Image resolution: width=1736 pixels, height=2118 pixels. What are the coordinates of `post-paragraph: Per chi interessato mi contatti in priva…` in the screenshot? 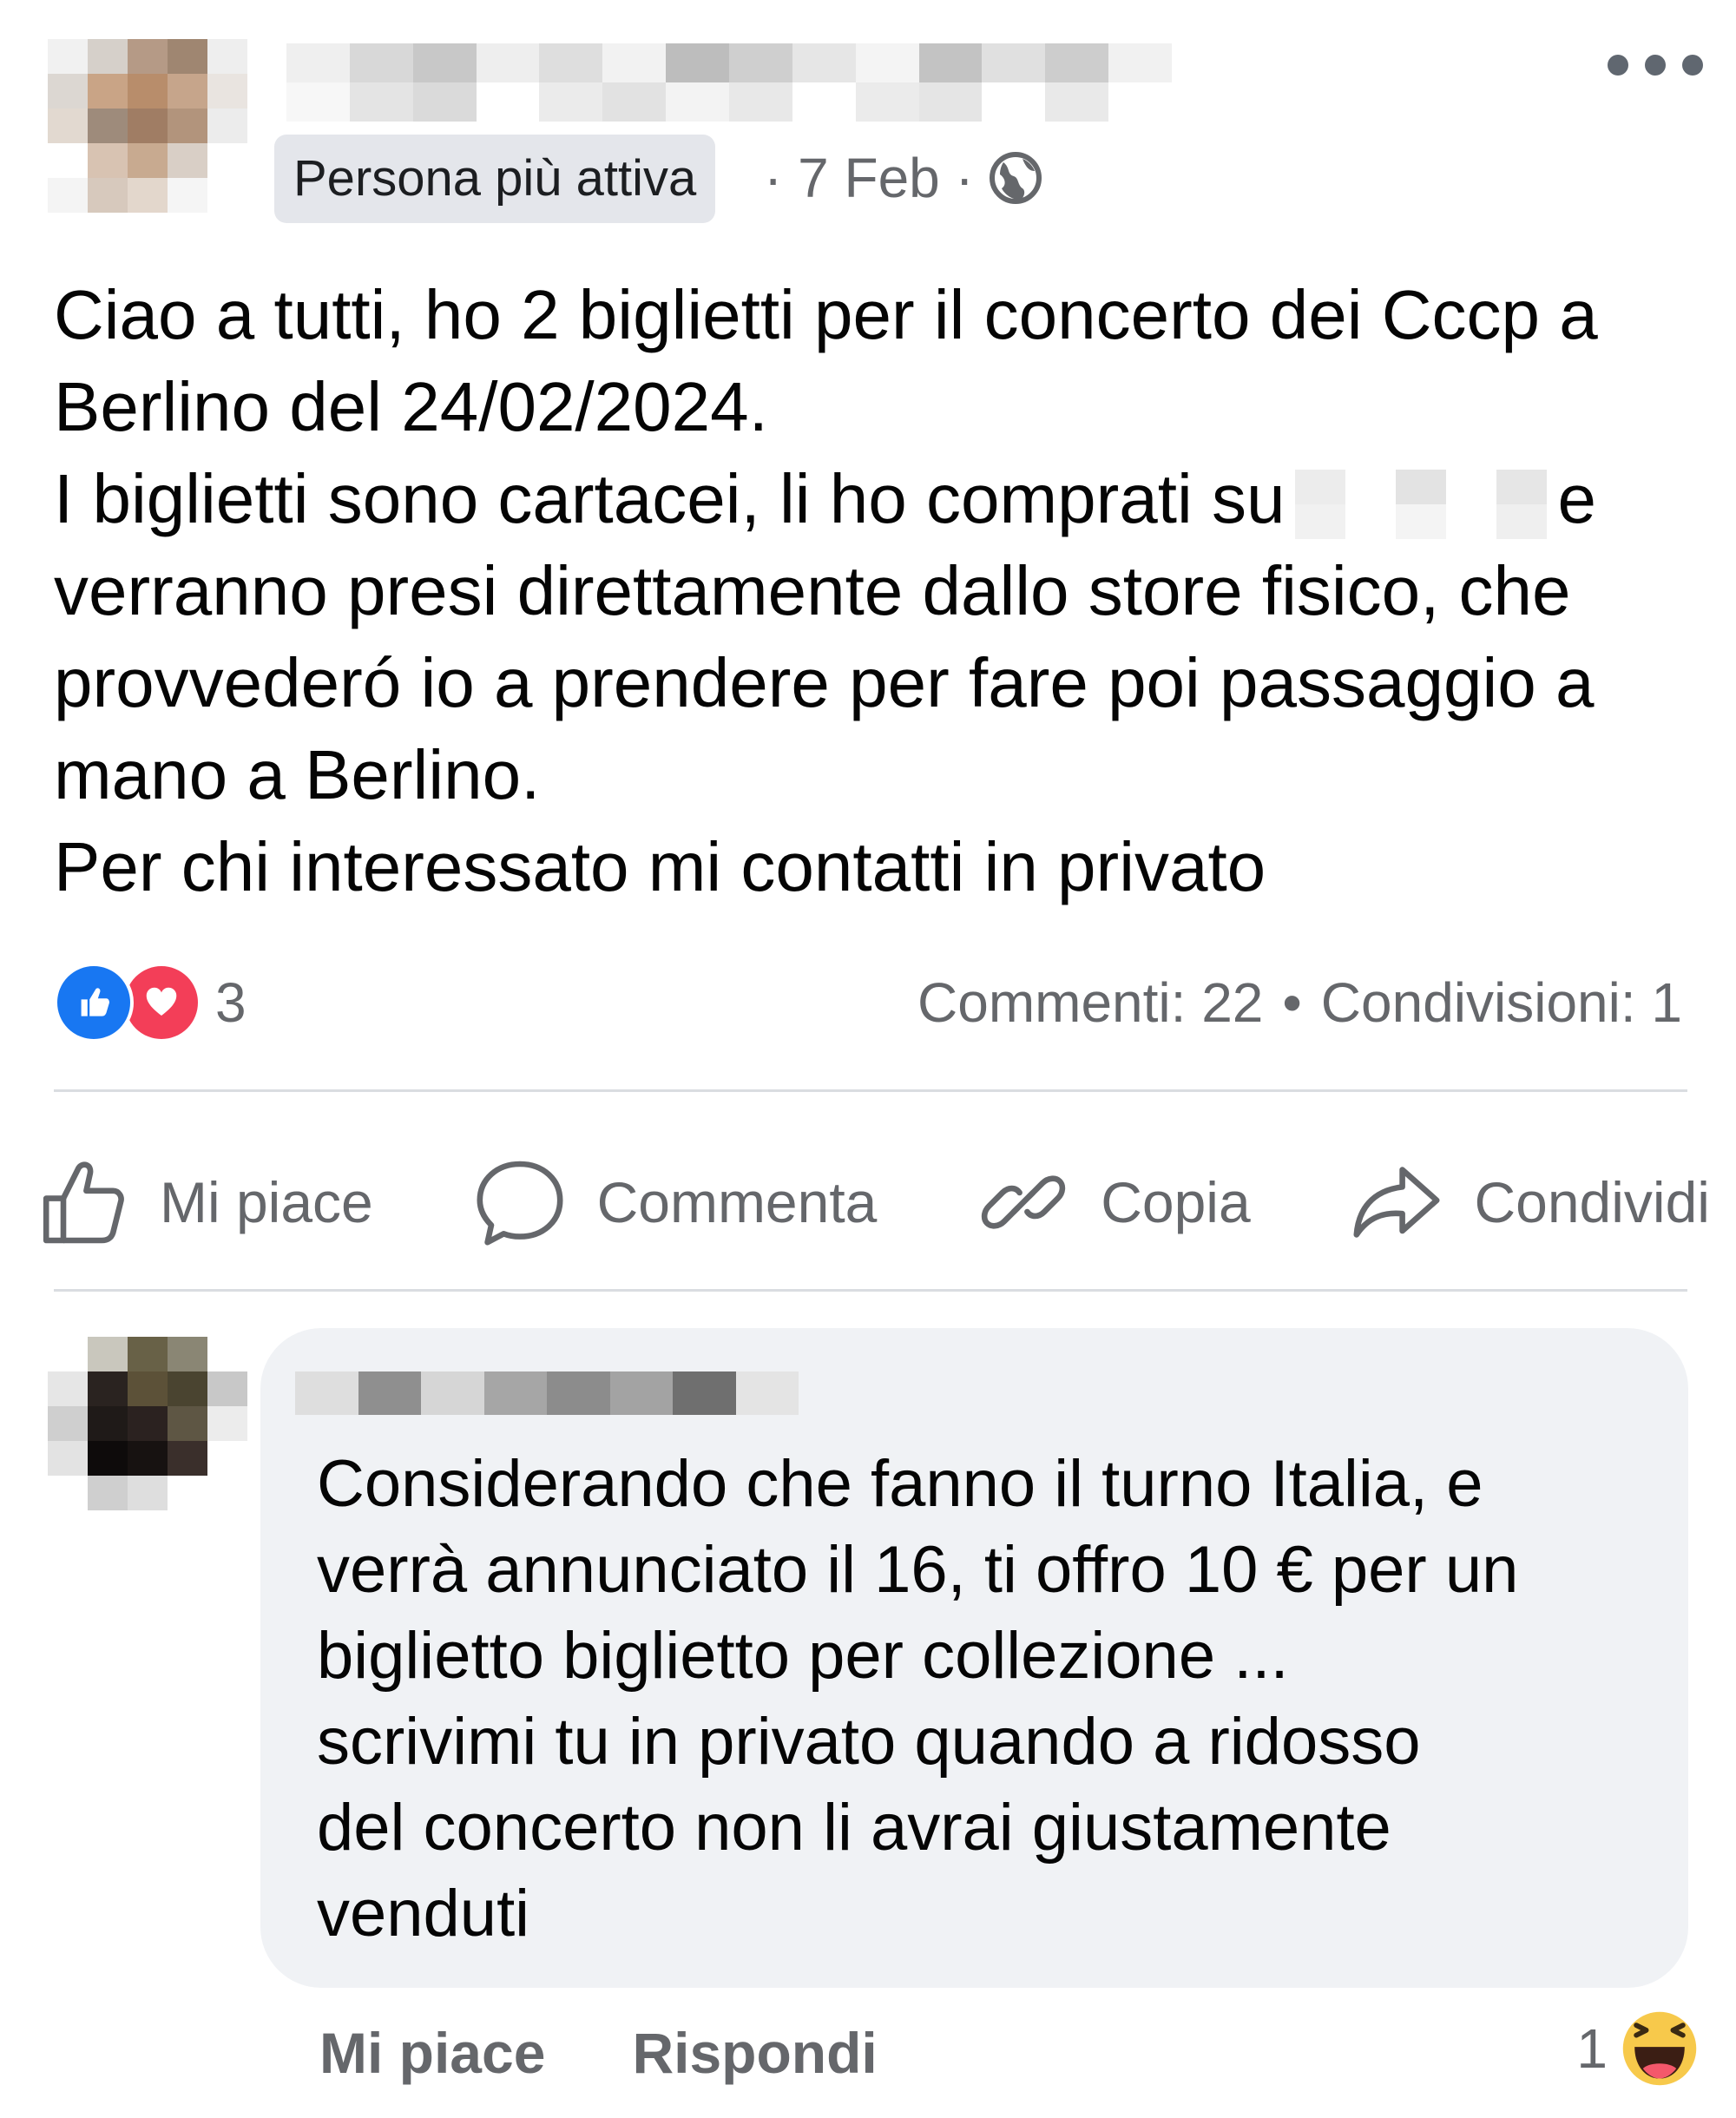 It's located at (660, 866).